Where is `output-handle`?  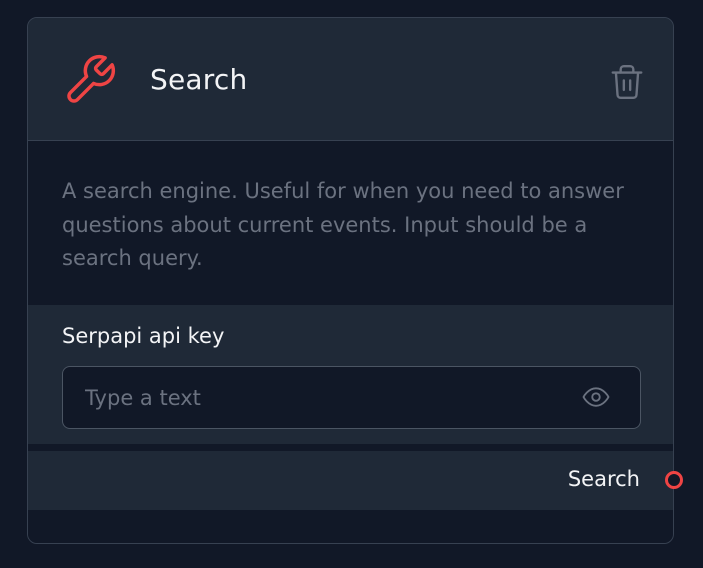 output-handle is located at coordinates (674, 480).